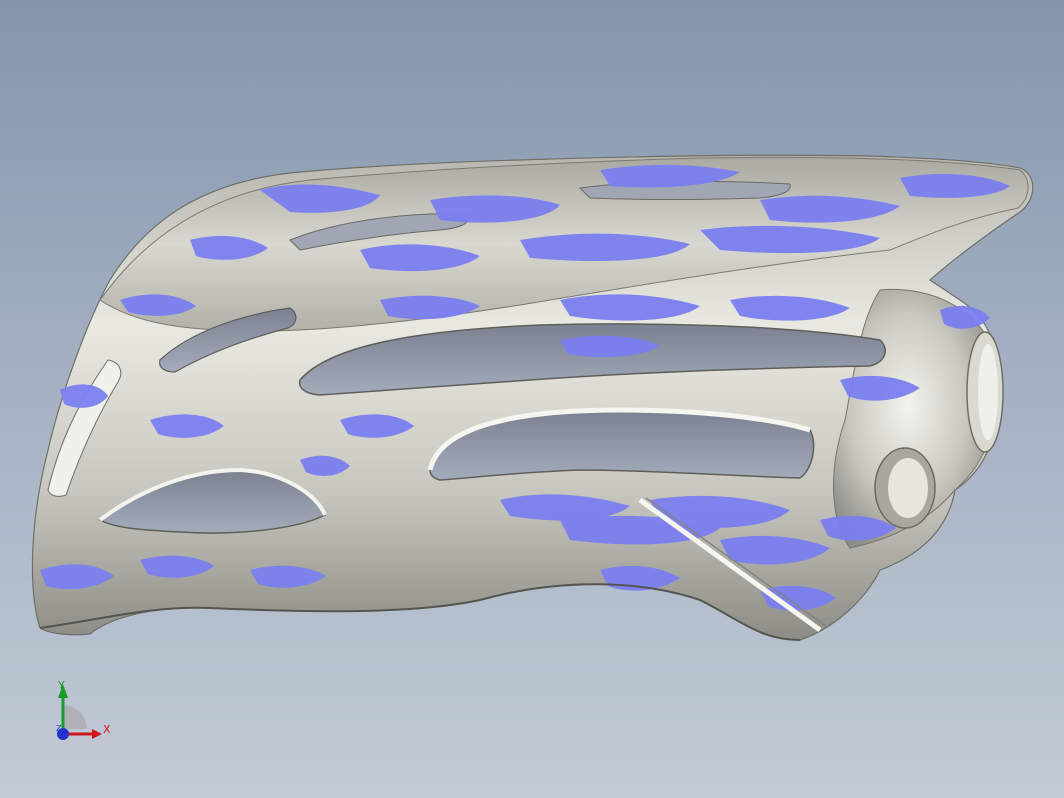  Describe the element at coordinates (61, 685) in the screenshot. I see `axis-y-label: Y` at that location.